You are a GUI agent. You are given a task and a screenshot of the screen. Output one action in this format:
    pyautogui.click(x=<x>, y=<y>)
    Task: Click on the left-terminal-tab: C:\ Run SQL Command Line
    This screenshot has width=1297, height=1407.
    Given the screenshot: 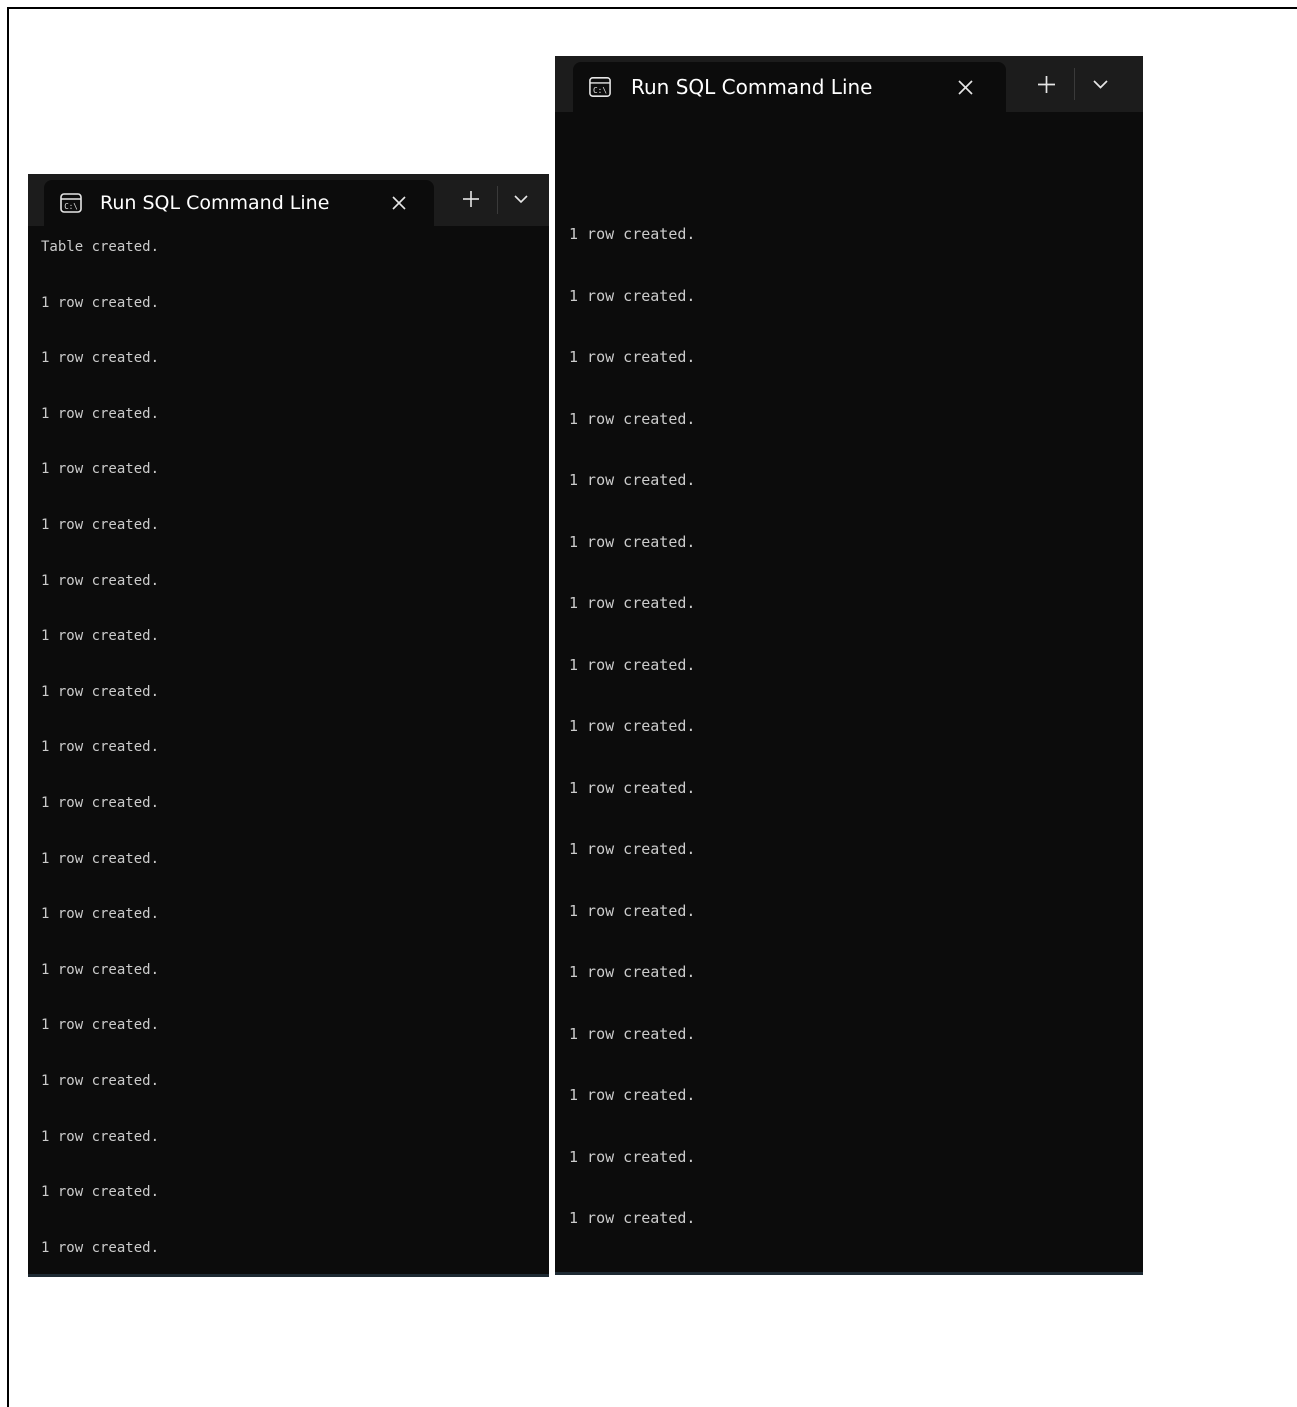 What is the action you would take?
    pyautogui.click(x=239, y=203)
    